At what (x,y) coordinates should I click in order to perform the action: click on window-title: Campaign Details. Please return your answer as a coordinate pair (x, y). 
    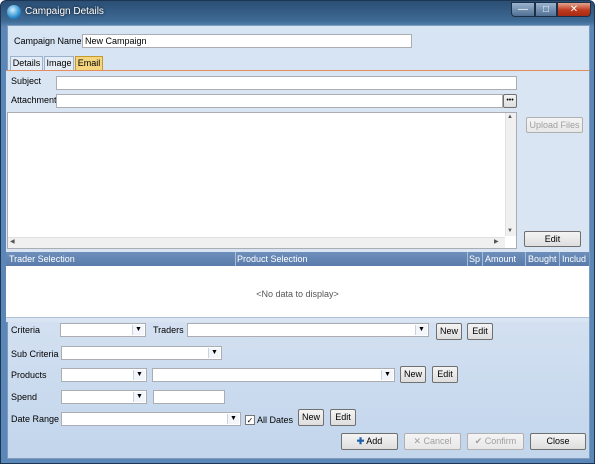
    Looking at the image, I should click on (64, 11).